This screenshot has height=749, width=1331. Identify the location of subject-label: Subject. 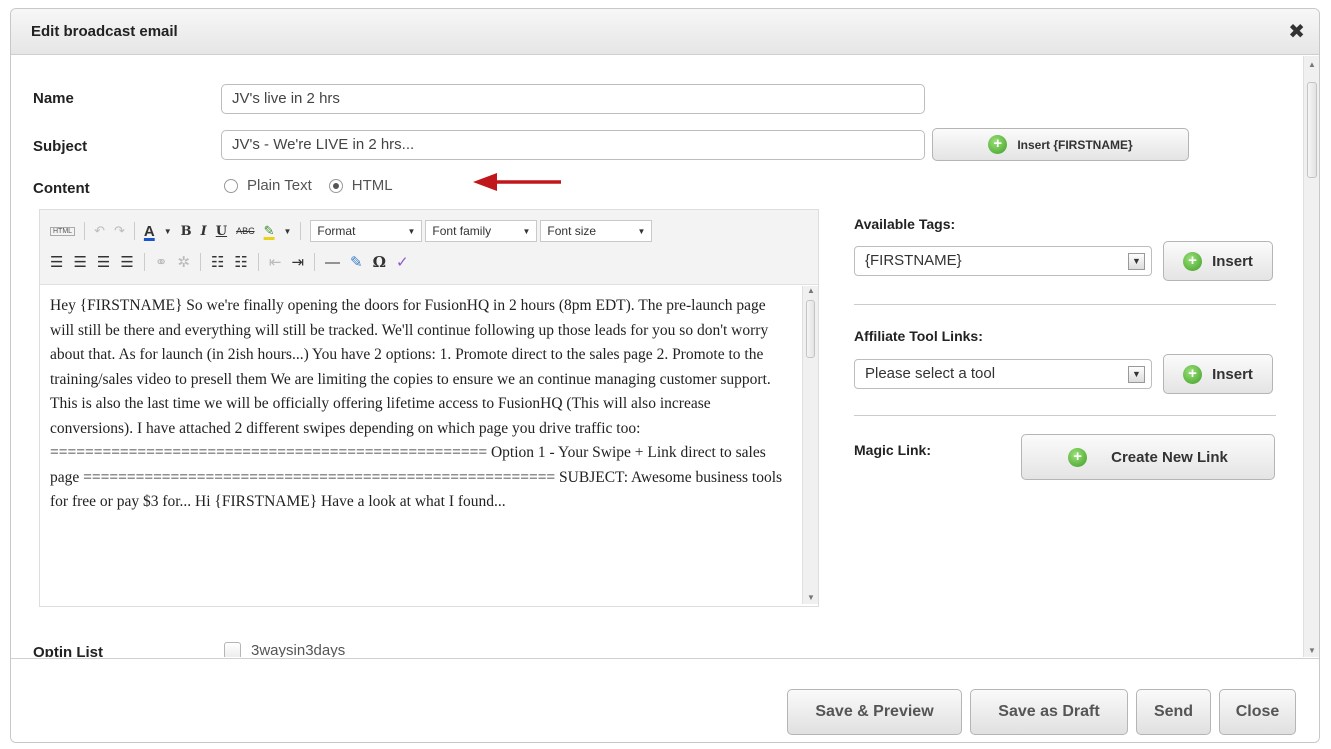
(60, 146).